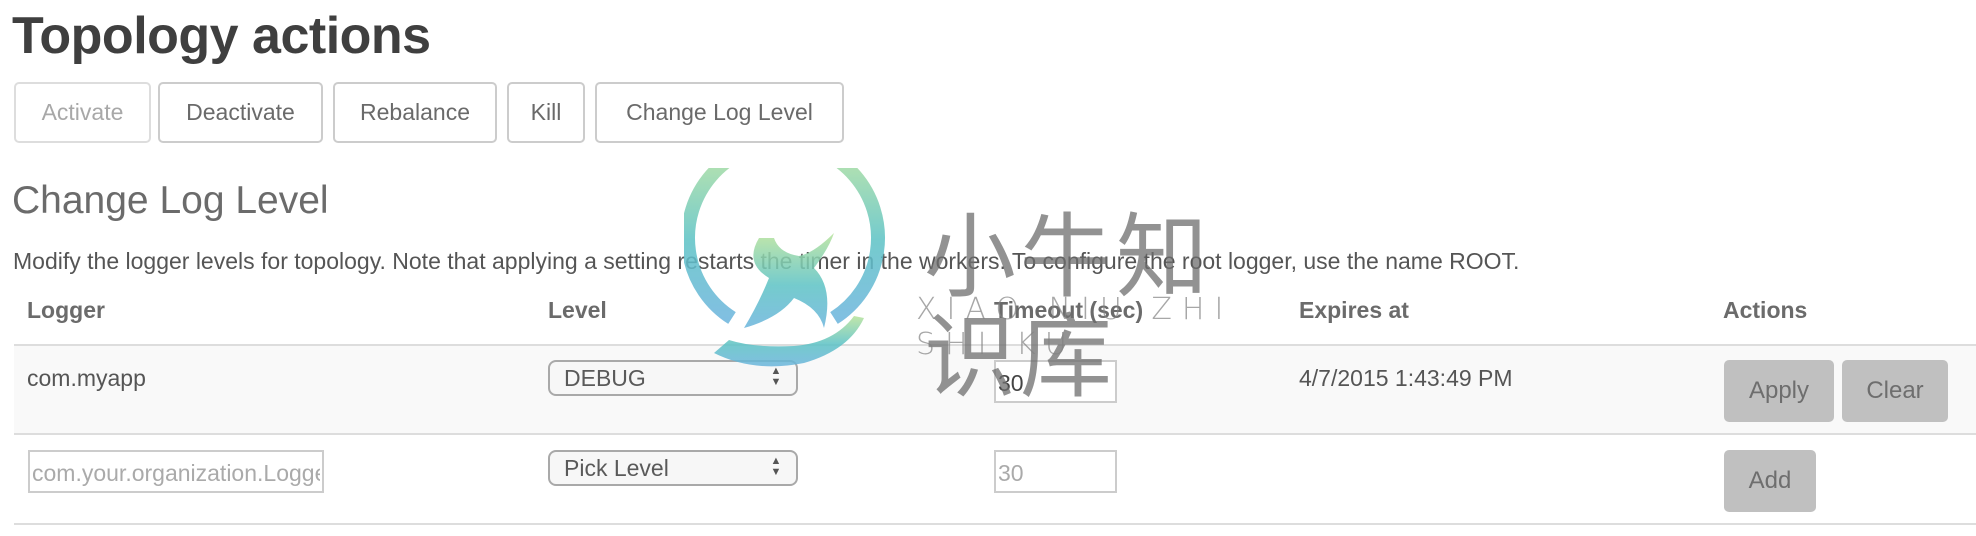 The height and width of the screenshot is (536, 1976). What do you see at coordinates (1765, 310) in the screenshot?
I see `column-header-actions: Actions` at bounding box center [1765, 310].